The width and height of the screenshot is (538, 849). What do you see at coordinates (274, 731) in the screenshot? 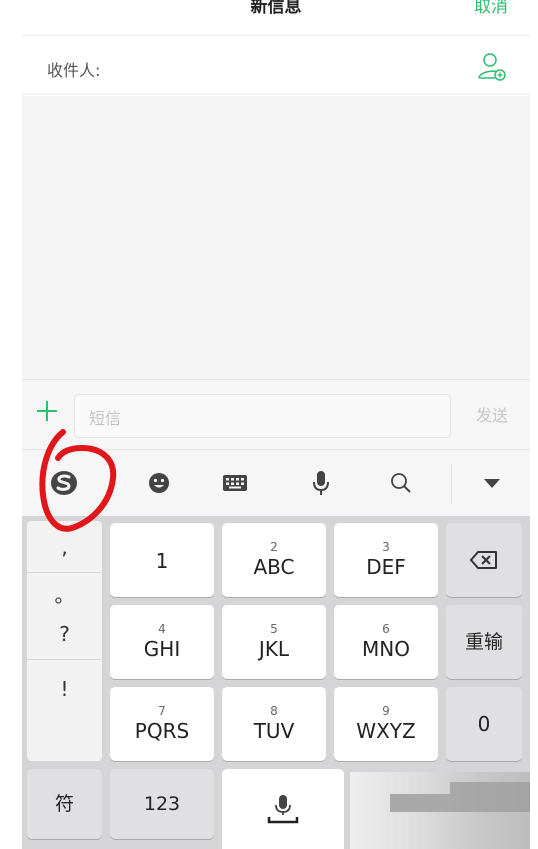
I see `key-letters: TUV` at bounding box center [274, 731].